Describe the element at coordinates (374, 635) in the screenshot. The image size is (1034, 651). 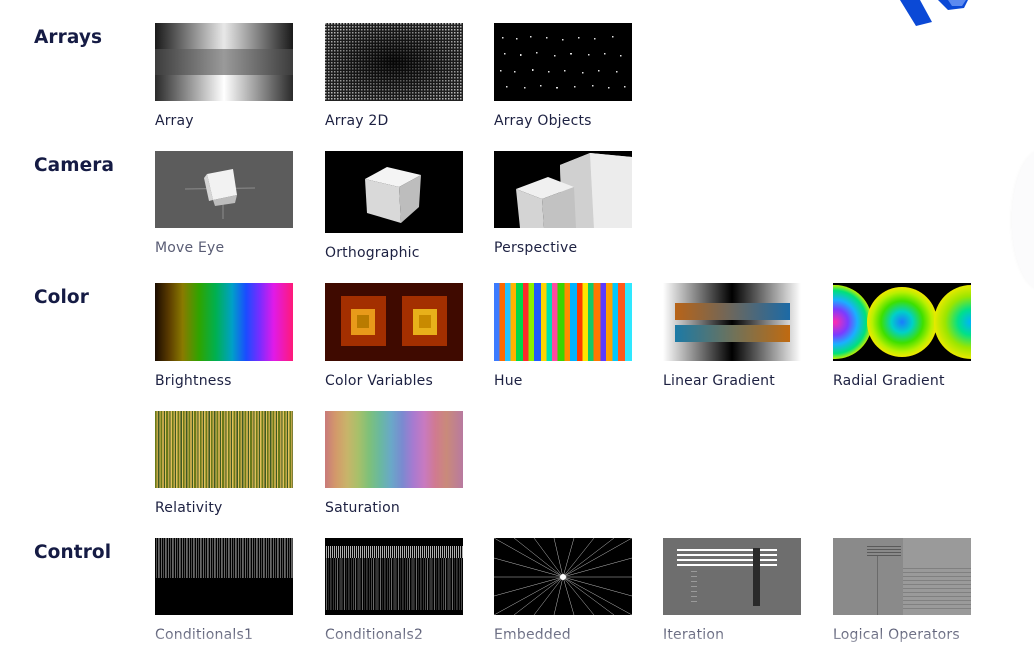
I see `example-label: Conditionals2` at that location.